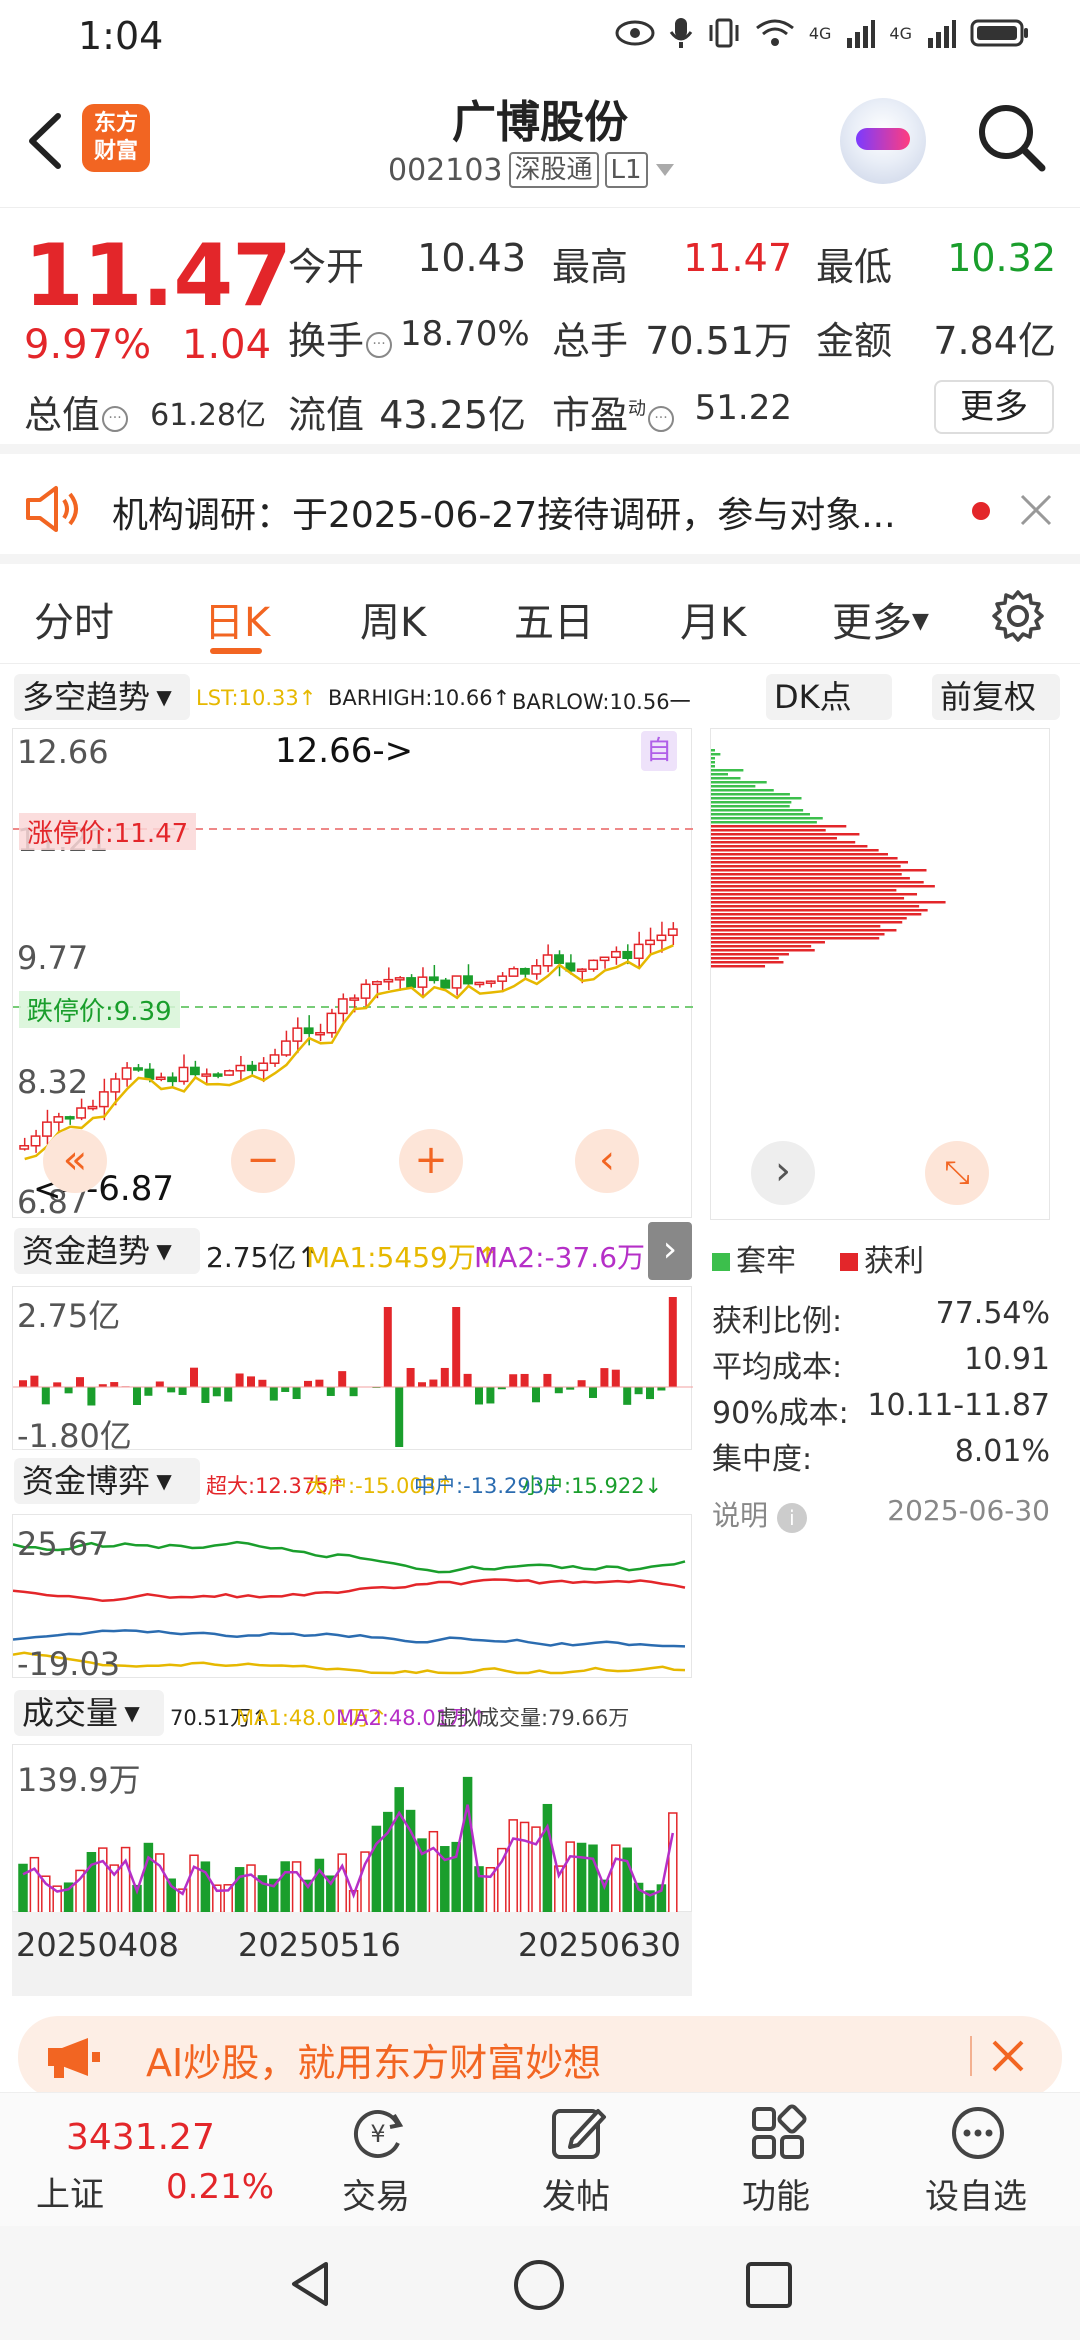 The height and width of the screenshot is (2340, 1080). Describe the element at coordinates (75, 1161) in the screenshot. I see `scroll-left-button: «` at that location.